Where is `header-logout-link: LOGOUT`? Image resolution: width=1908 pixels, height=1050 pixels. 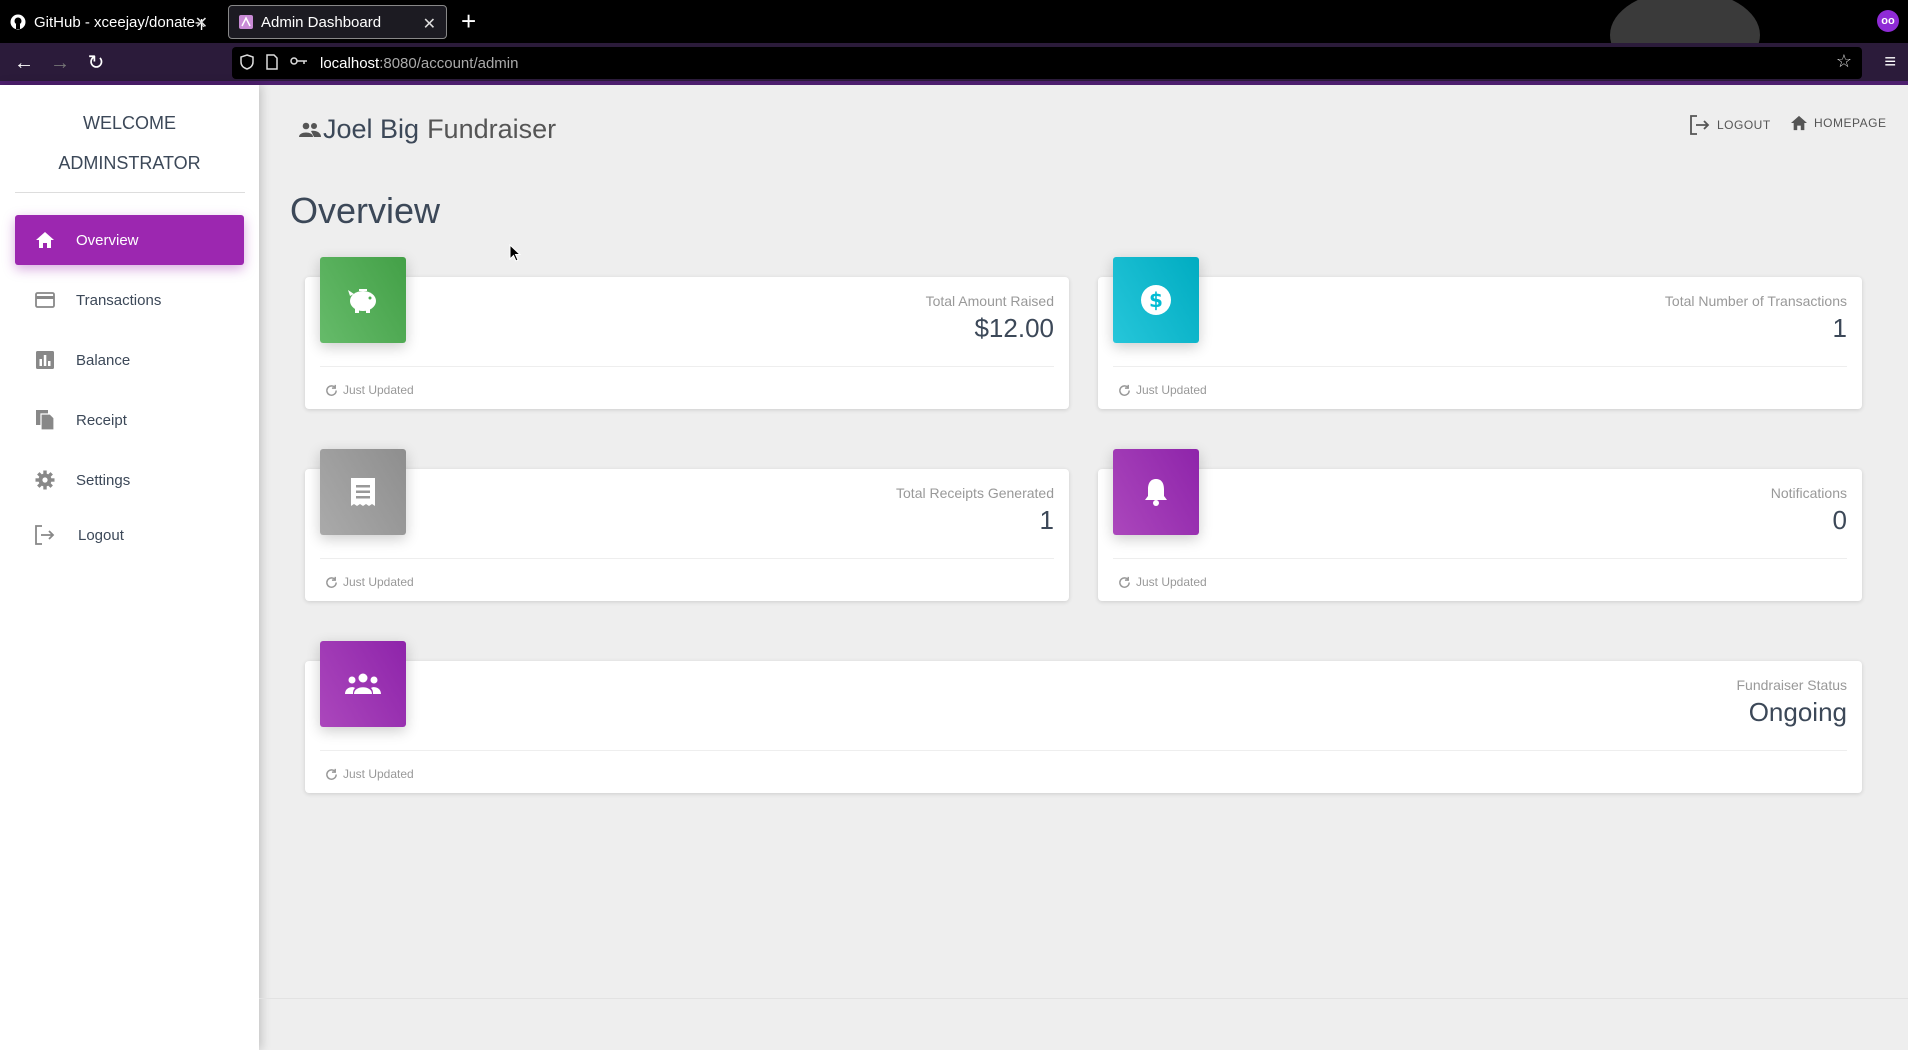
header-logout-link: LOGOUT is located at coordinates (1730, 125).